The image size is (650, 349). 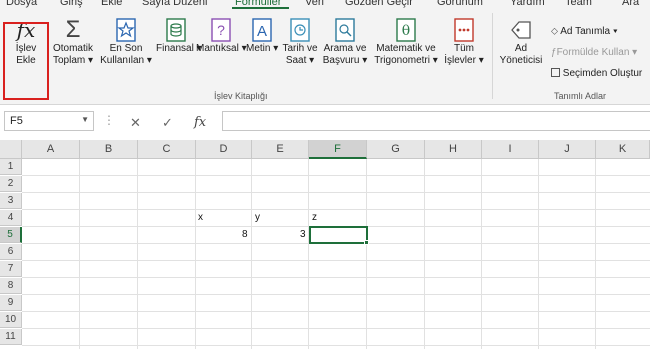 What do you see at coordinates (71, 4) in the screenshot?
I see `menu-home: Giriş` at bounding box center [71, 4].